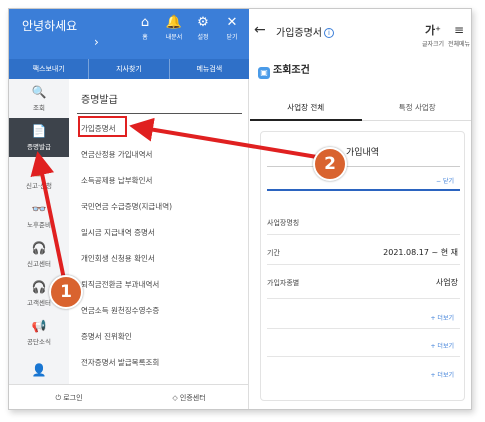 The width and height of the screenshot is (485, 422). What do you see at coordinates (299, 33) in the screenshot?
I see `page-title-text: 가입증명서` at bounding box center [299, 33].